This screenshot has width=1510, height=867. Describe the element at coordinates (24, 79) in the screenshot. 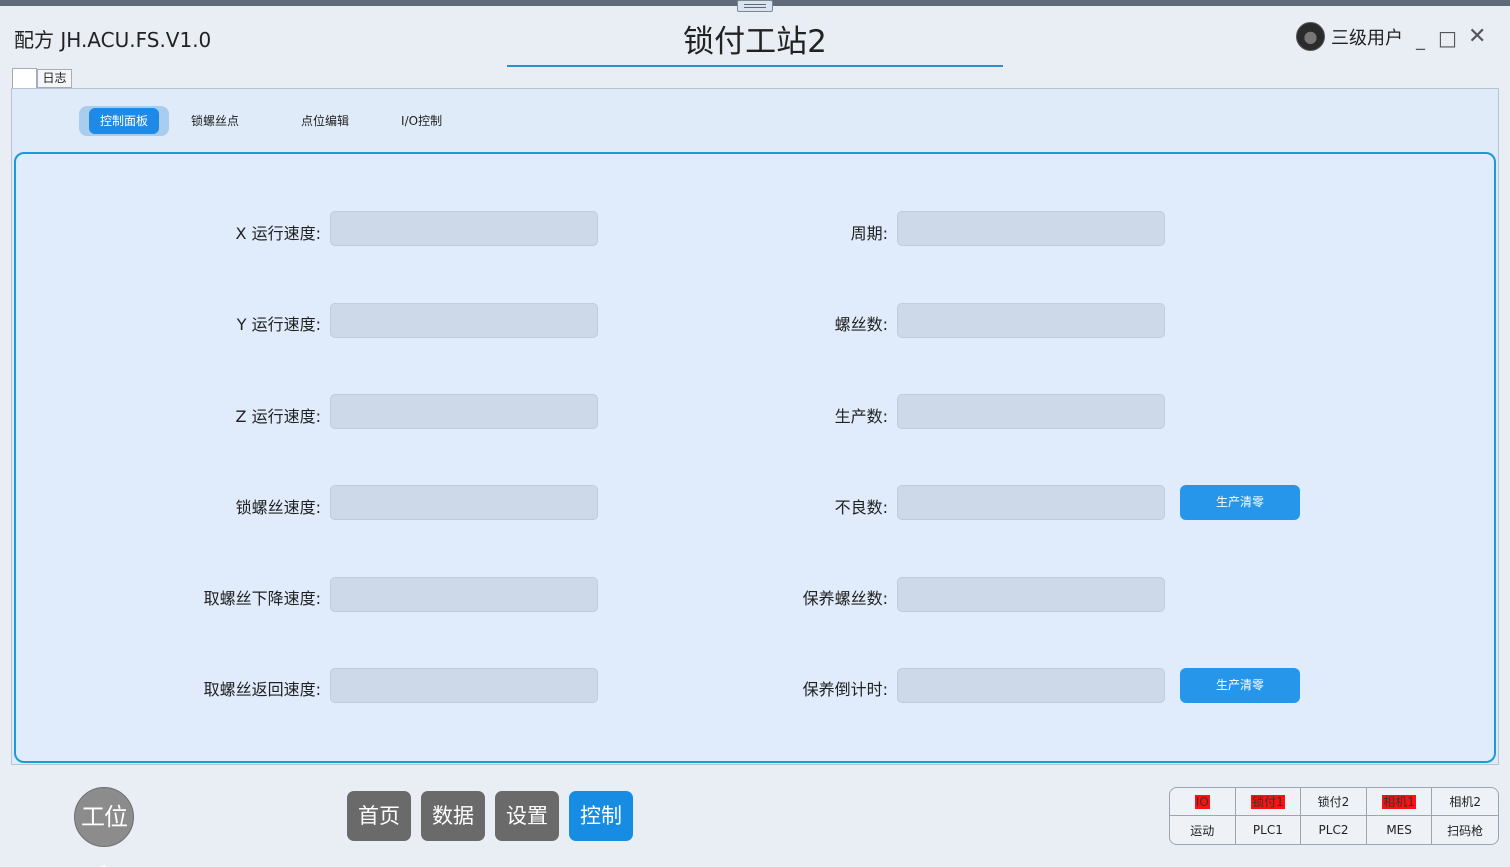

I see `tab-blank` at that location.